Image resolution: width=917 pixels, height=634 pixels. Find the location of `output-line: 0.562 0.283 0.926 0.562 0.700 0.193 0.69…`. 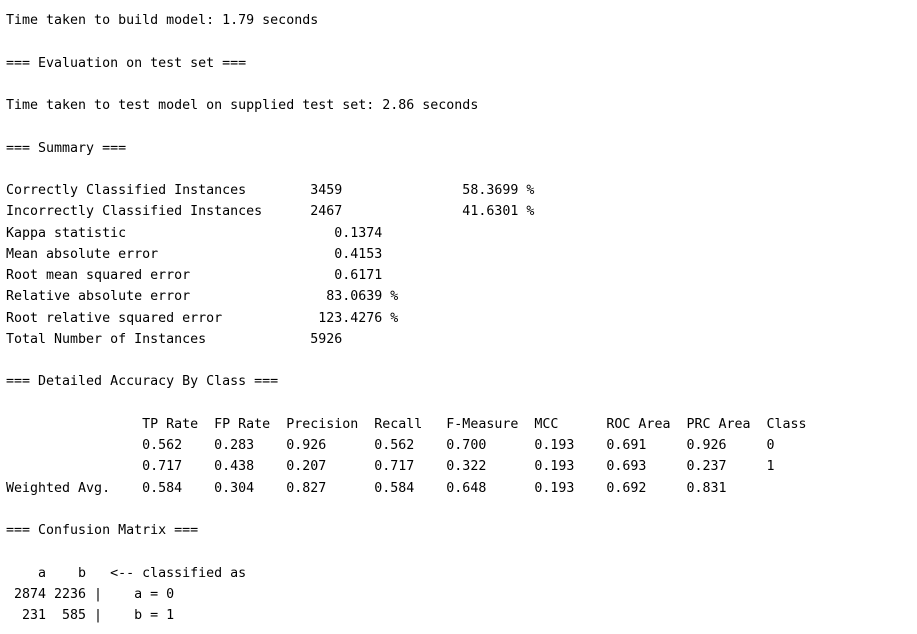

output-line: 0.562 0.283 0.926 0.562 0.700 0.193 0.69… is located at coordinates (390, 445).